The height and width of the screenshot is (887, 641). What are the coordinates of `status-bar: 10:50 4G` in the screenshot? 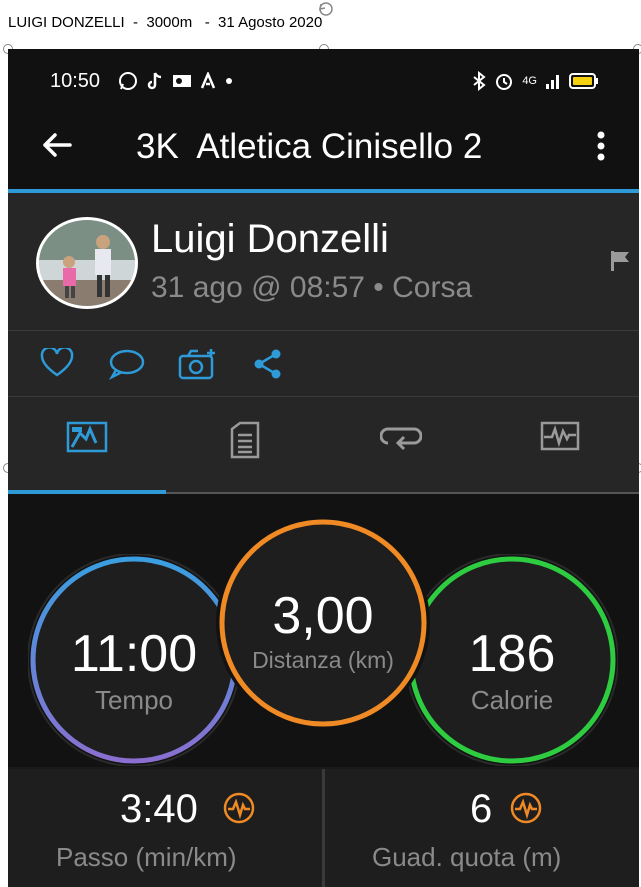 It's located at (323, 75).